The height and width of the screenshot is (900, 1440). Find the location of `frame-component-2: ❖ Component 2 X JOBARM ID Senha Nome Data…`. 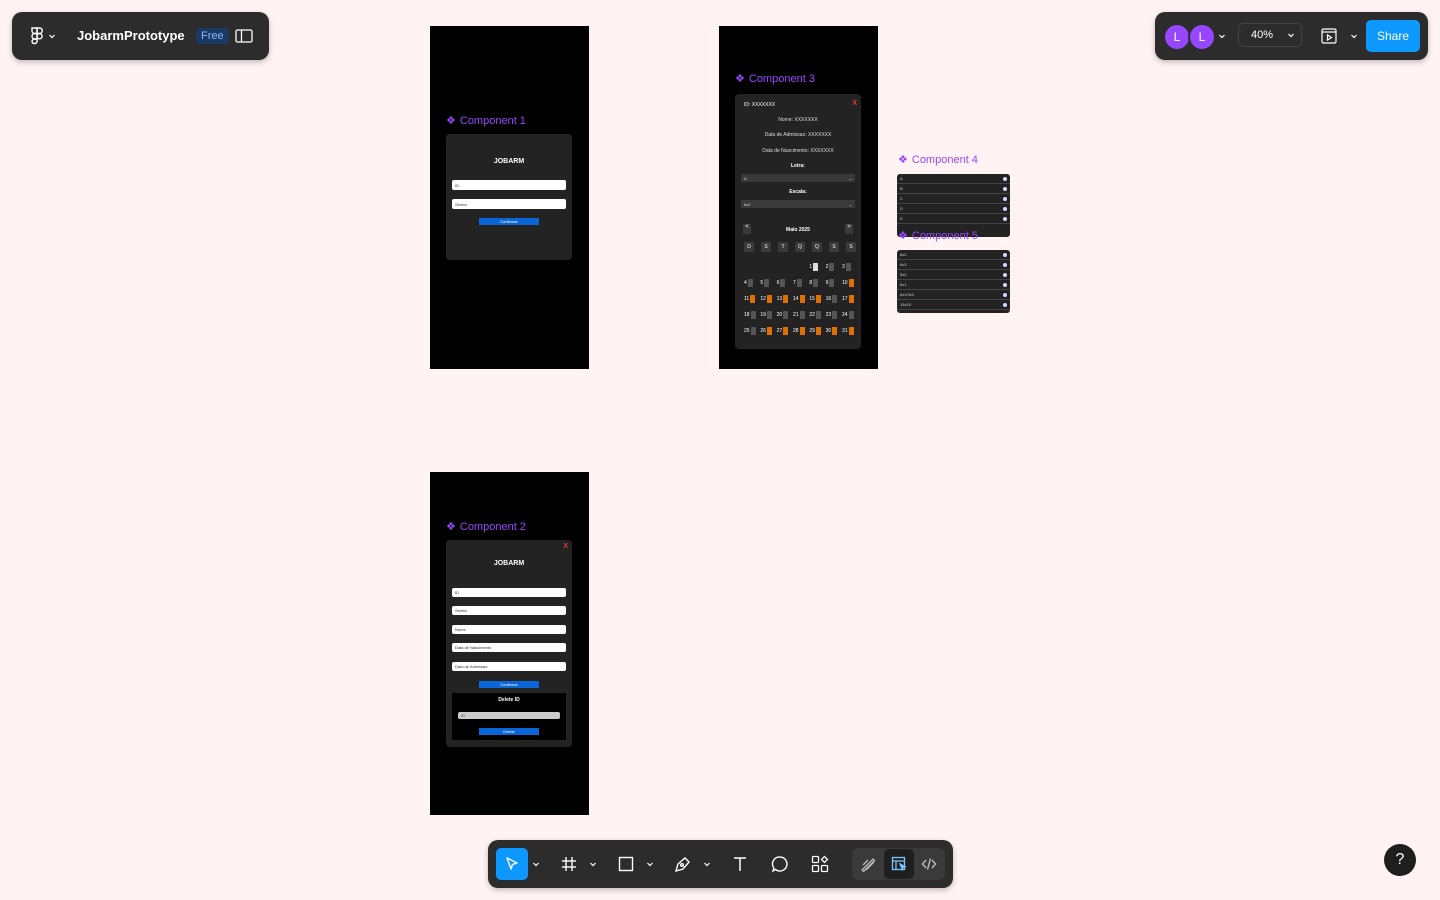

frame-component-2: ❖ Component 2 X JOBARM ID Senha Nome Data… is located at coordinates (509, 643).